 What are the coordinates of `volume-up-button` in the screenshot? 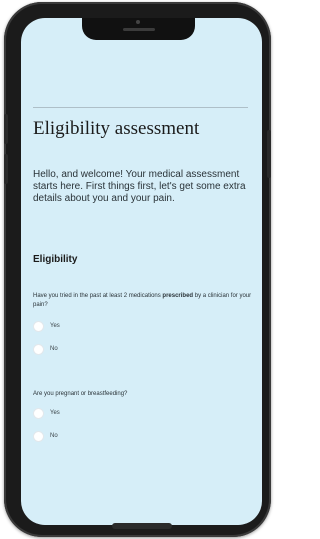 It's located at (6, 129).